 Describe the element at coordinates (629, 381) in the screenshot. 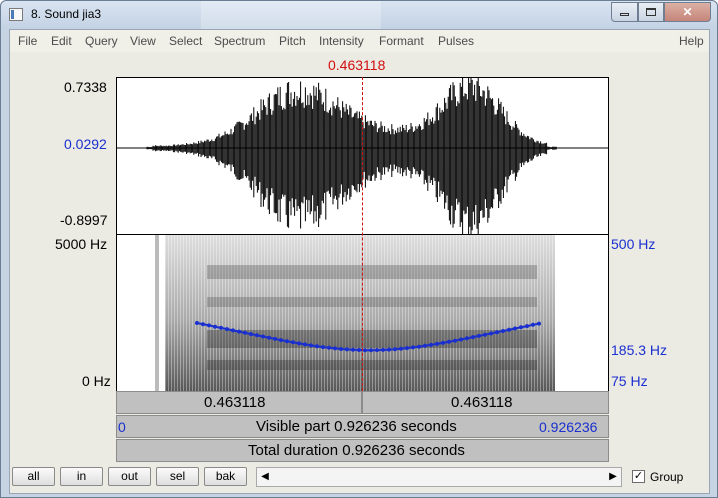

I see `pitch-min-label: 75 Hz` at that location.